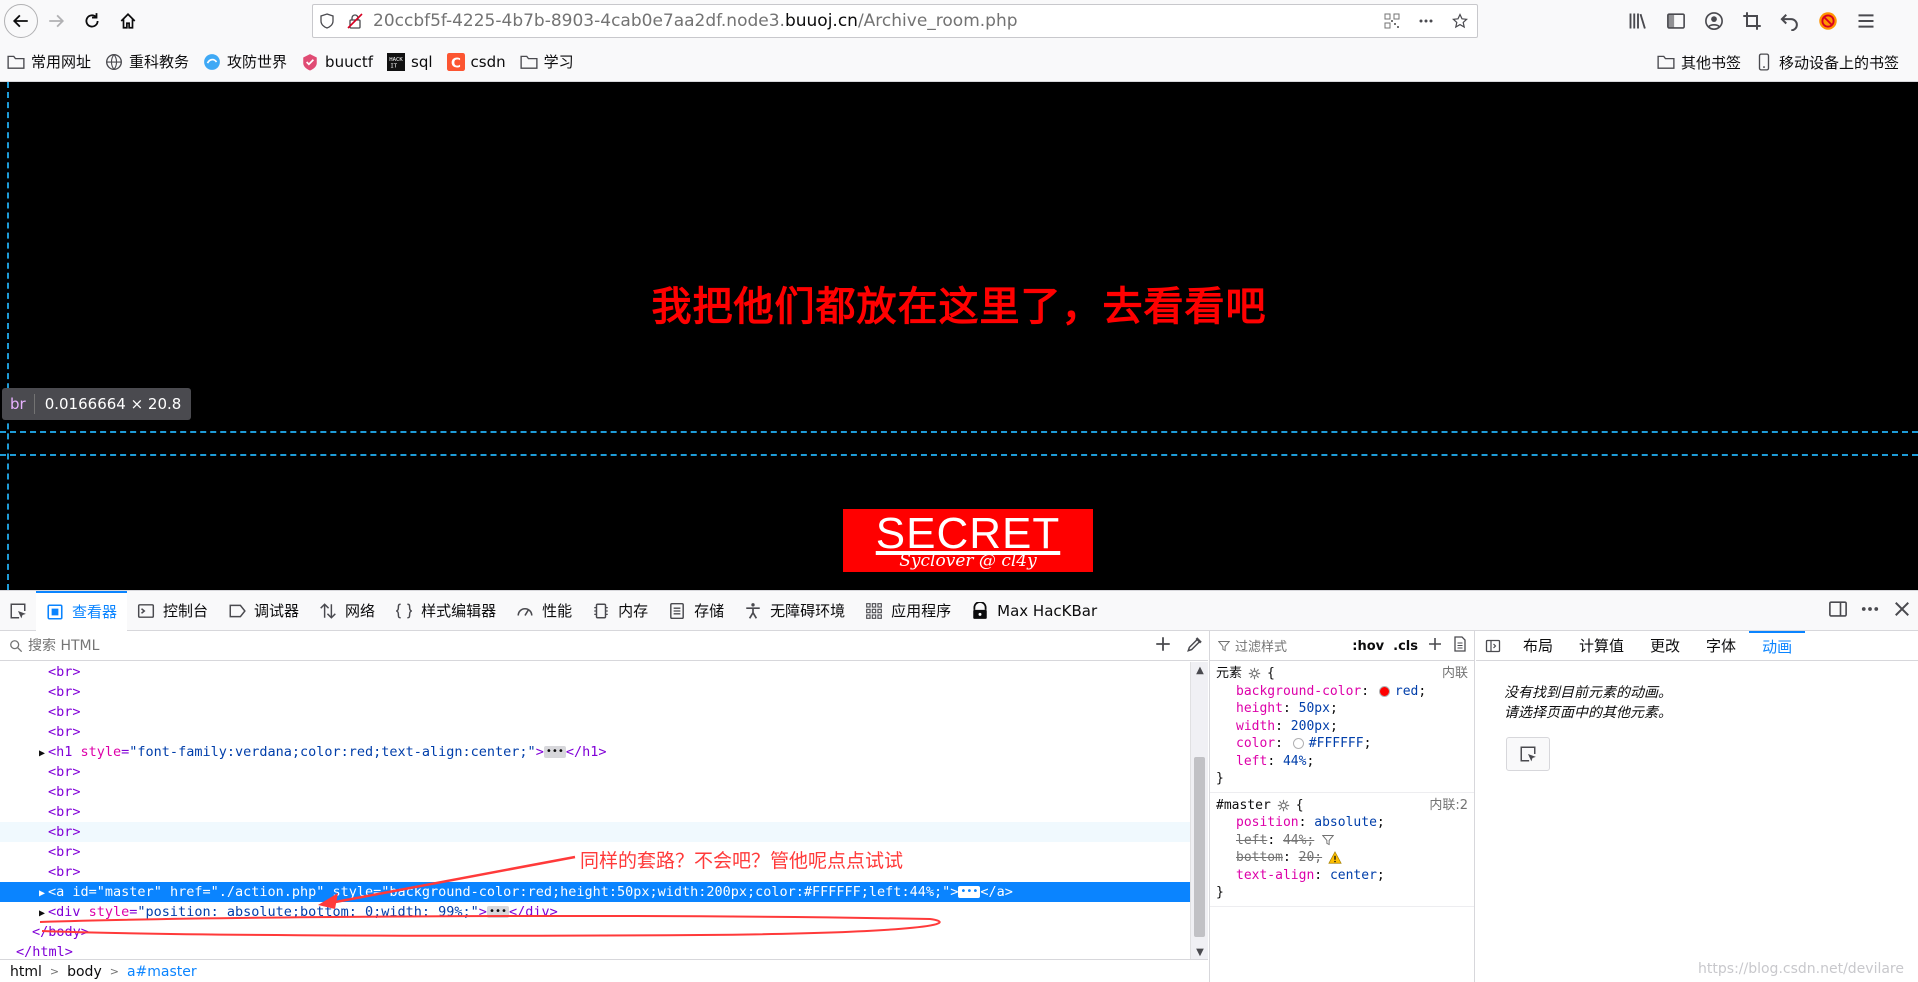 The width and height of the screenshot is (1918, 982). Describe the element at coordinates (1405, 646) in the screenshot. I see `cls-toggle: .cls` at that location.